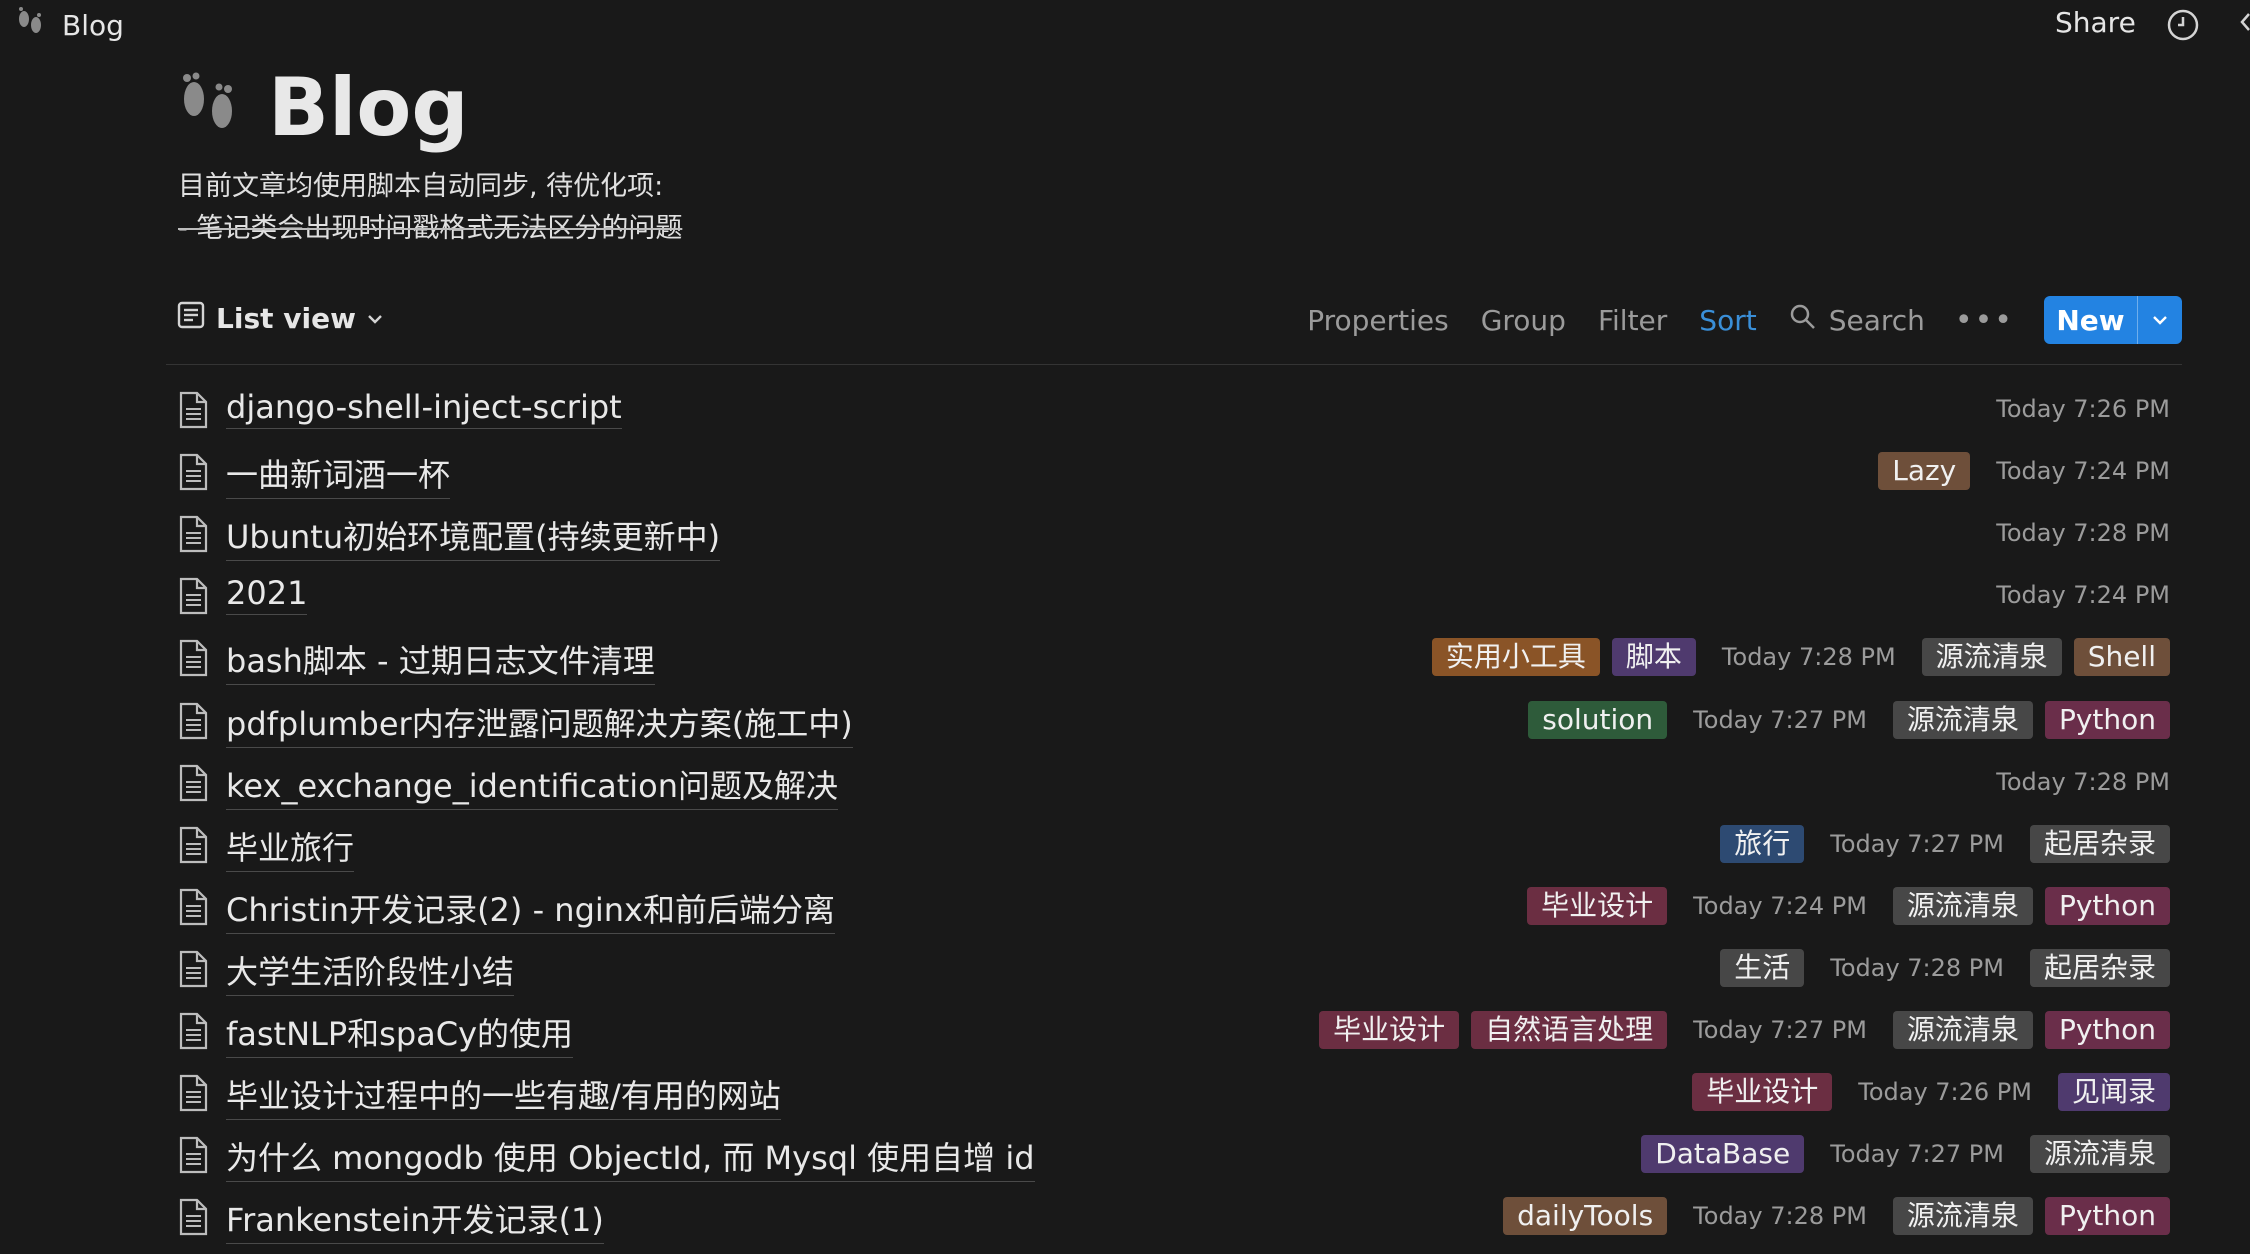 This screenshot has width=2250, height=1254. What do you see at coordinates (1762, 967) in the screenshot?
I see `tag-badge: 生活` at bounding box center [1762, 967].